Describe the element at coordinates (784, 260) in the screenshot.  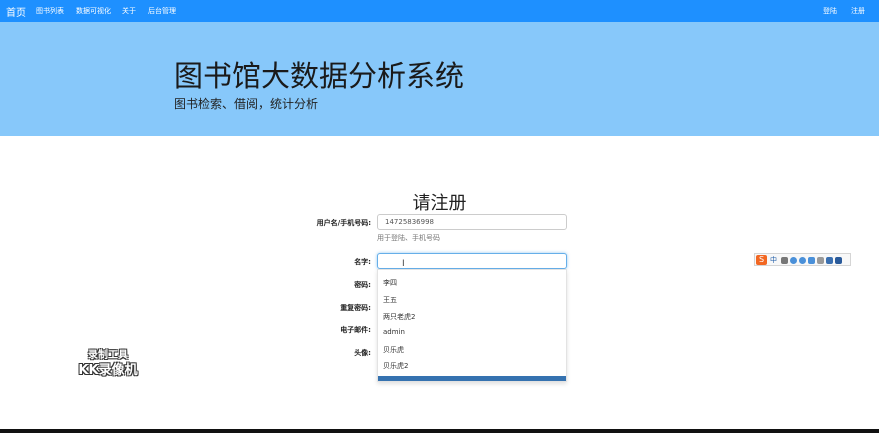
I see `punctuation-icon` at that location.